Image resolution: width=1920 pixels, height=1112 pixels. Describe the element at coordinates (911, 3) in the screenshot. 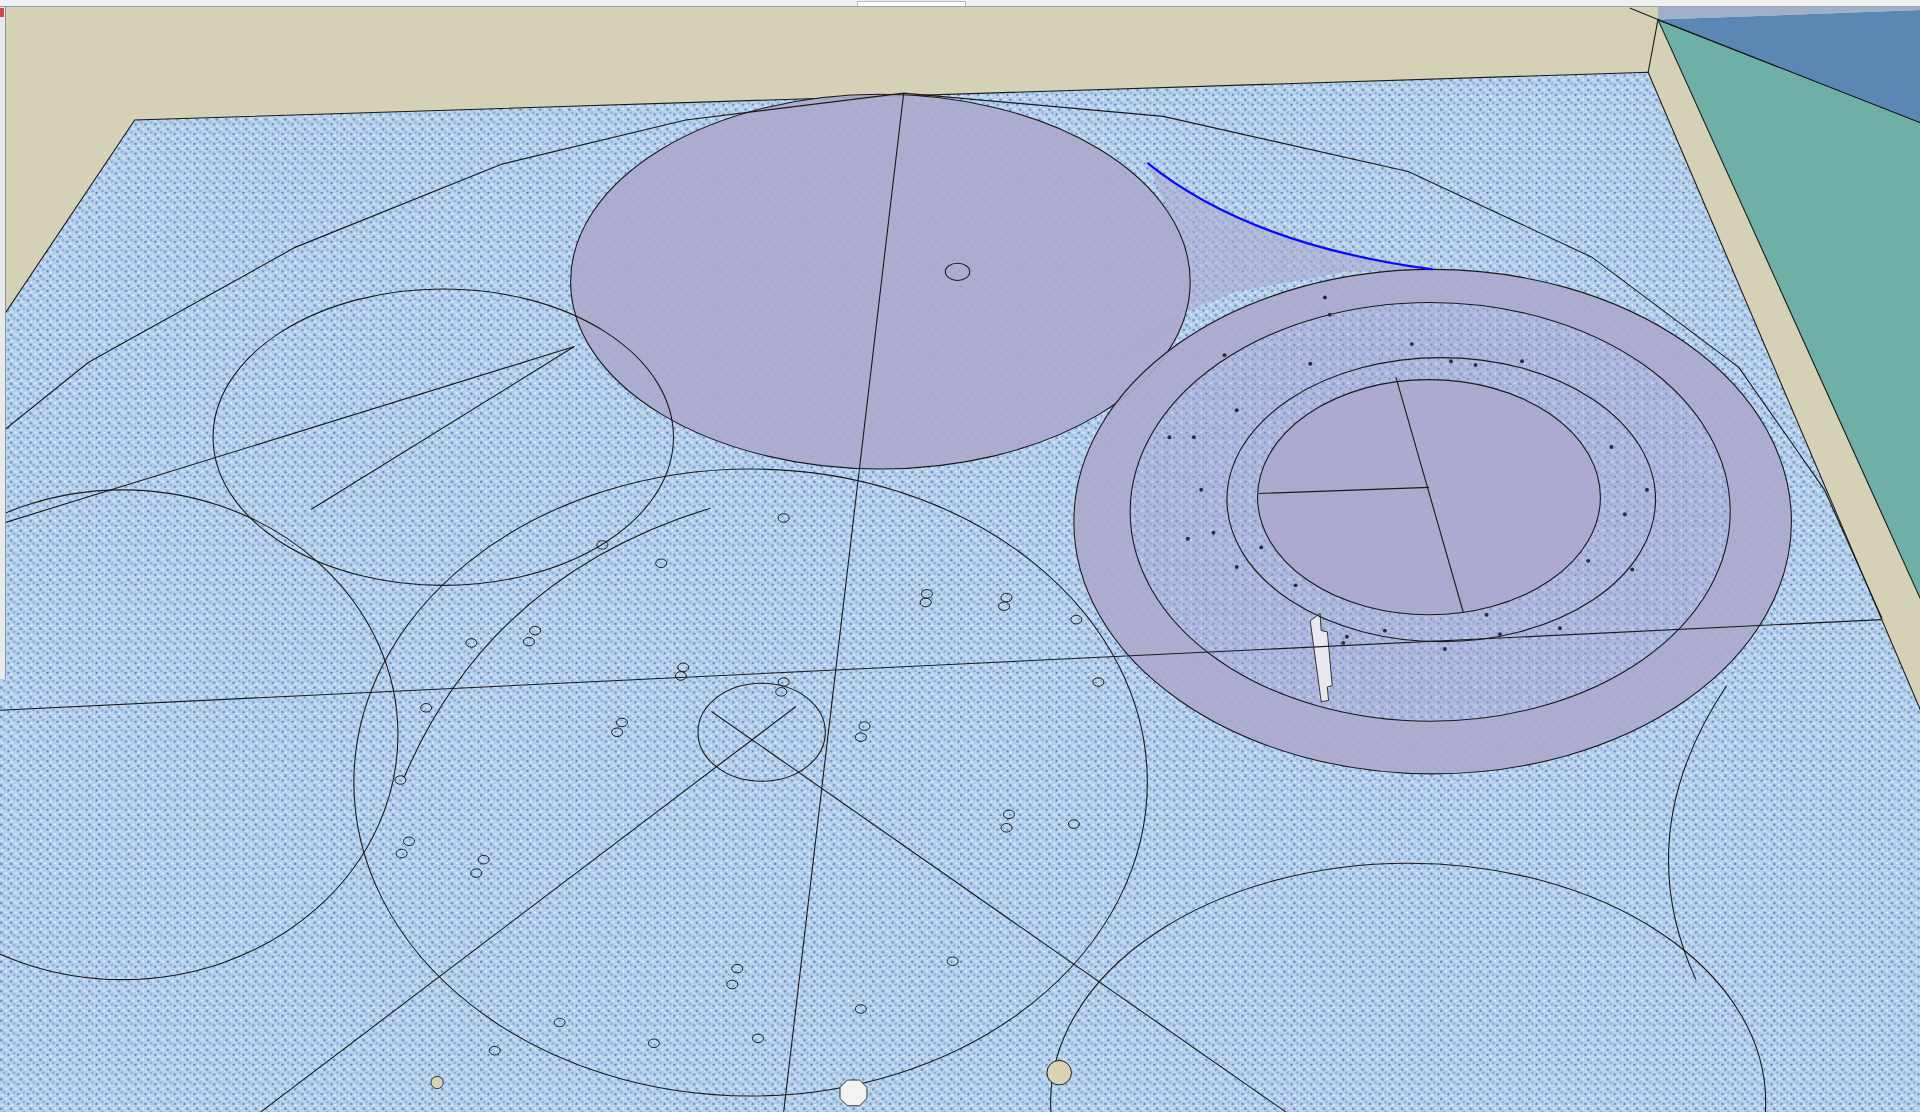

I see `panel-tab` at that location.